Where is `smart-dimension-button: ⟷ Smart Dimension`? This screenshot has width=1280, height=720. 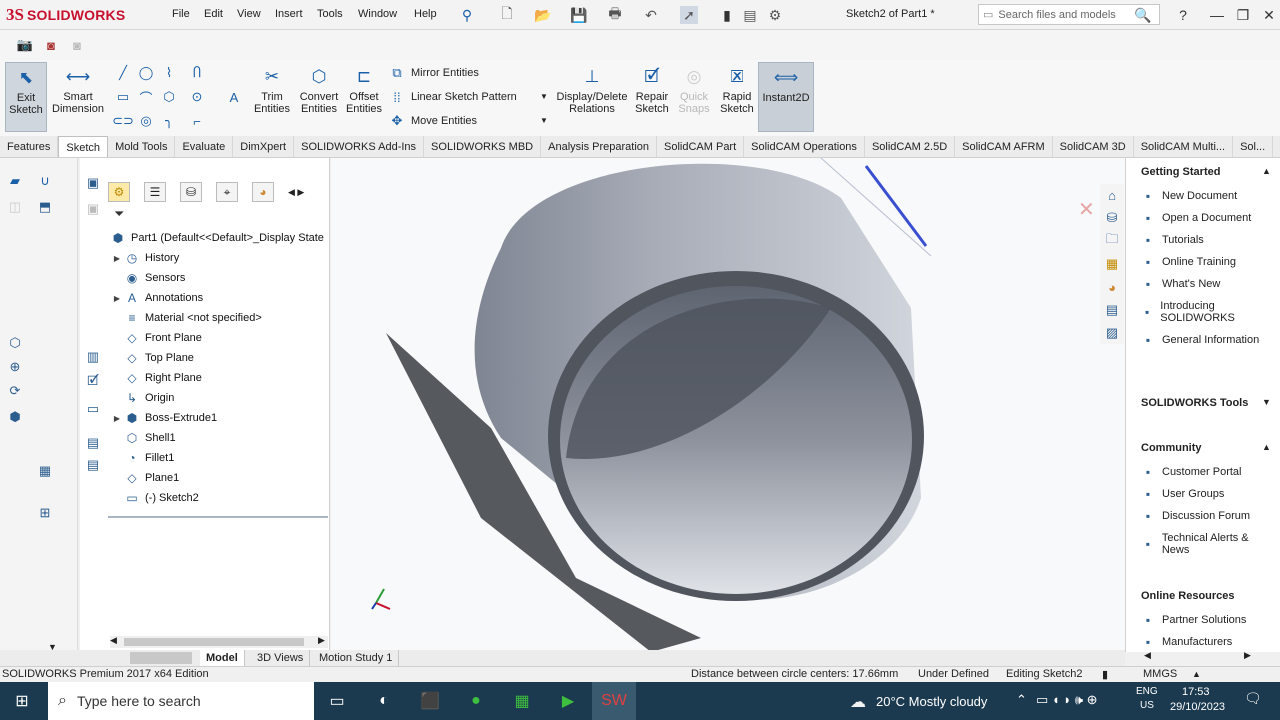
smart-dimension-button: ⟷ Smart Dimension is located at coordinates (78, 97).